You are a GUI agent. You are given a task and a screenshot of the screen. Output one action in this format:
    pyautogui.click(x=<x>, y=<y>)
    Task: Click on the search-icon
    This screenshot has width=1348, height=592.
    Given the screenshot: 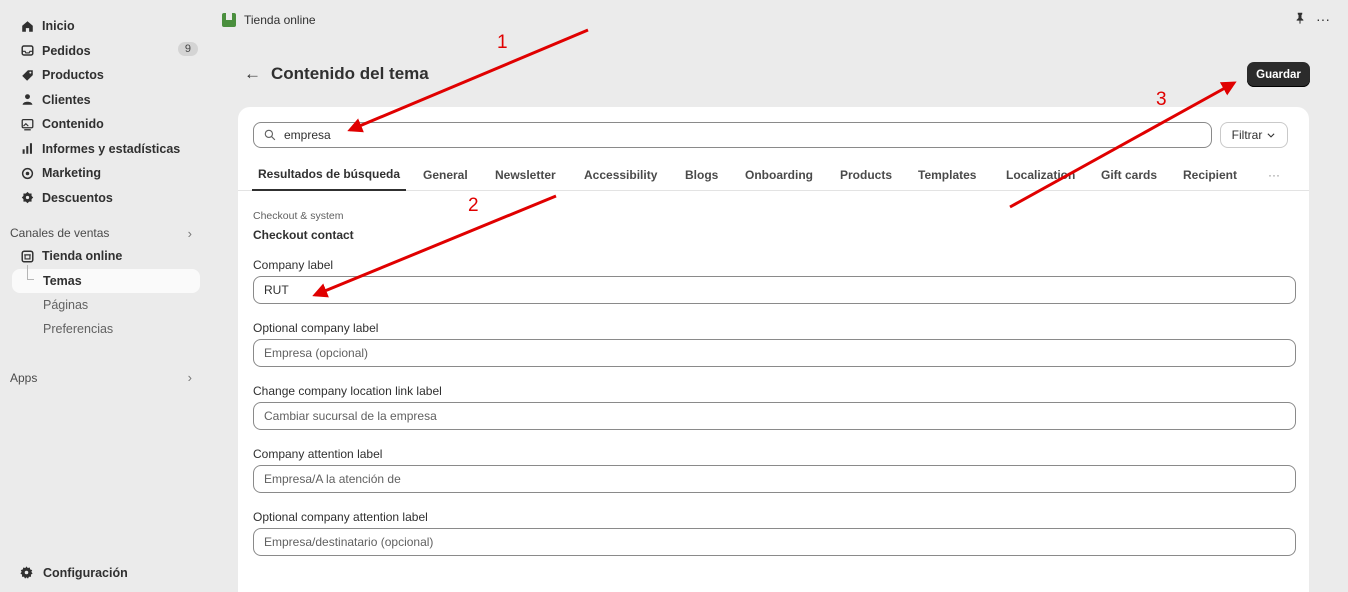 What is the action you would take?
    pyautogui.click(x=270, y=135)
    